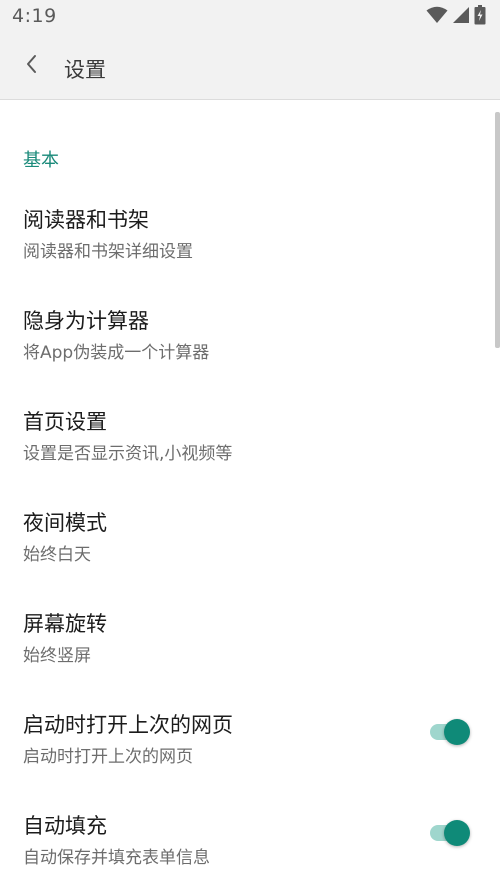 The width and height of the screenshot is (500, 889). Describe the element at coordinates (85, 70) in the screenshot. I see `page-title: 设置` at that location.